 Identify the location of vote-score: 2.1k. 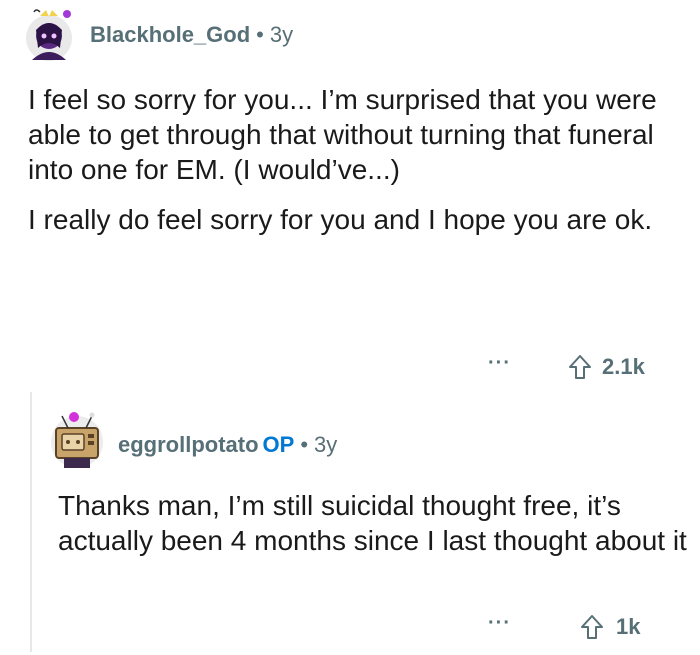
(623, 366).